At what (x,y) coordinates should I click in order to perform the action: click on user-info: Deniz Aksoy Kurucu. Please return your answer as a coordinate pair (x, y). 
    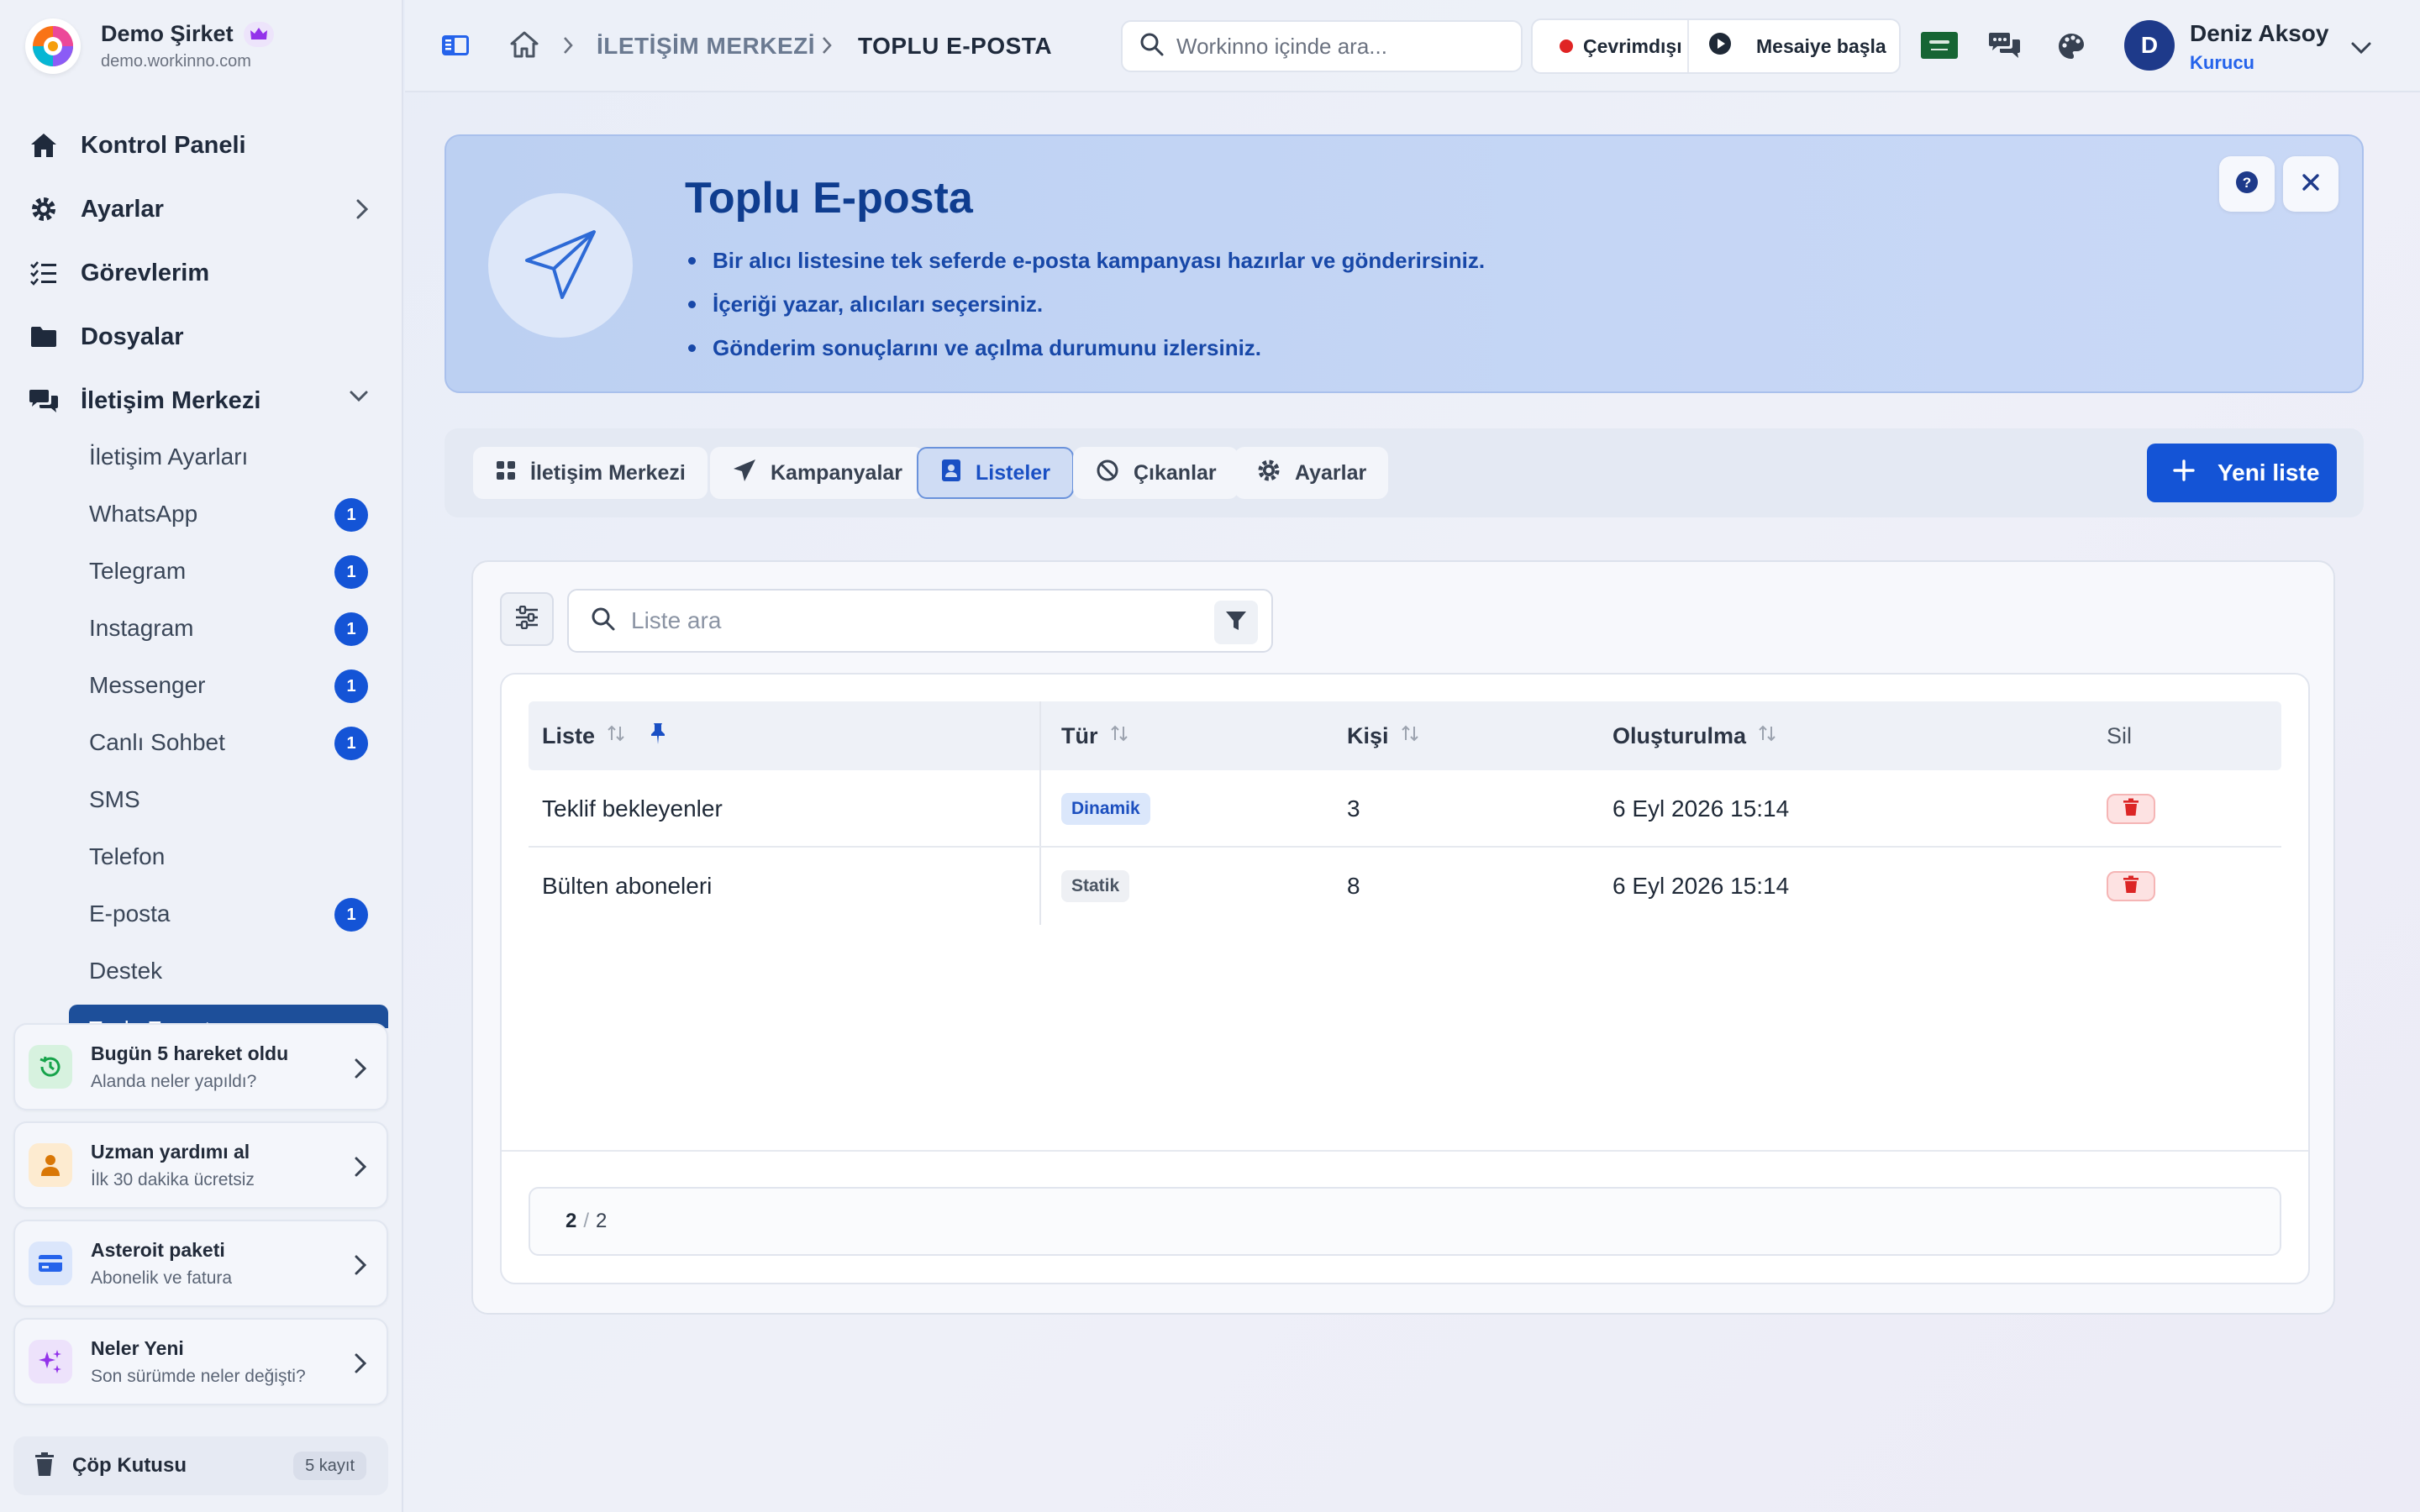
    Looking at the image, I should click on (2259, 47).